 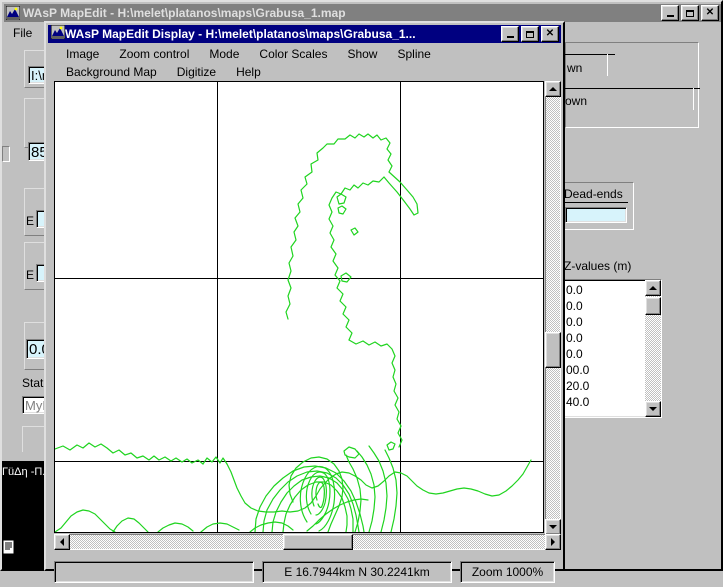 I want to click on z-values-scroll-down-button, so click(x=653, y=409).